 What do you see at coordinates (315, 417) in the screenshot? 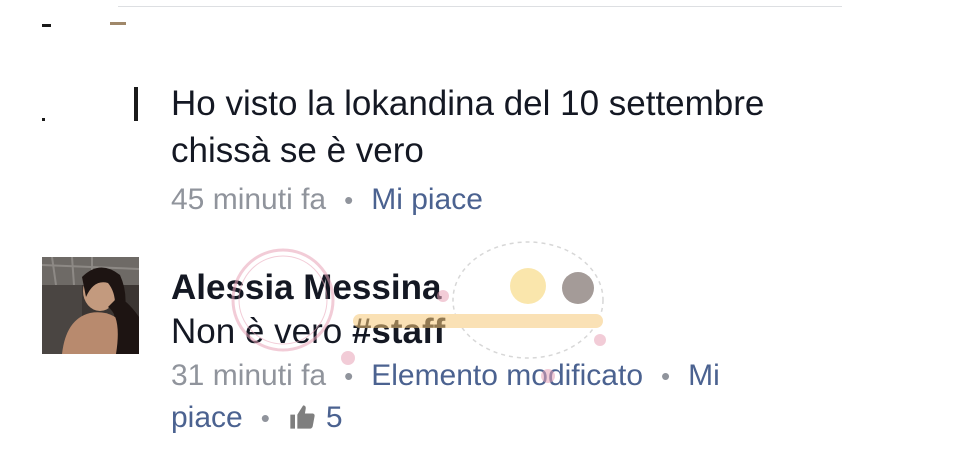
I see `like-count-badge: 5` at bounding box center [315, 417].